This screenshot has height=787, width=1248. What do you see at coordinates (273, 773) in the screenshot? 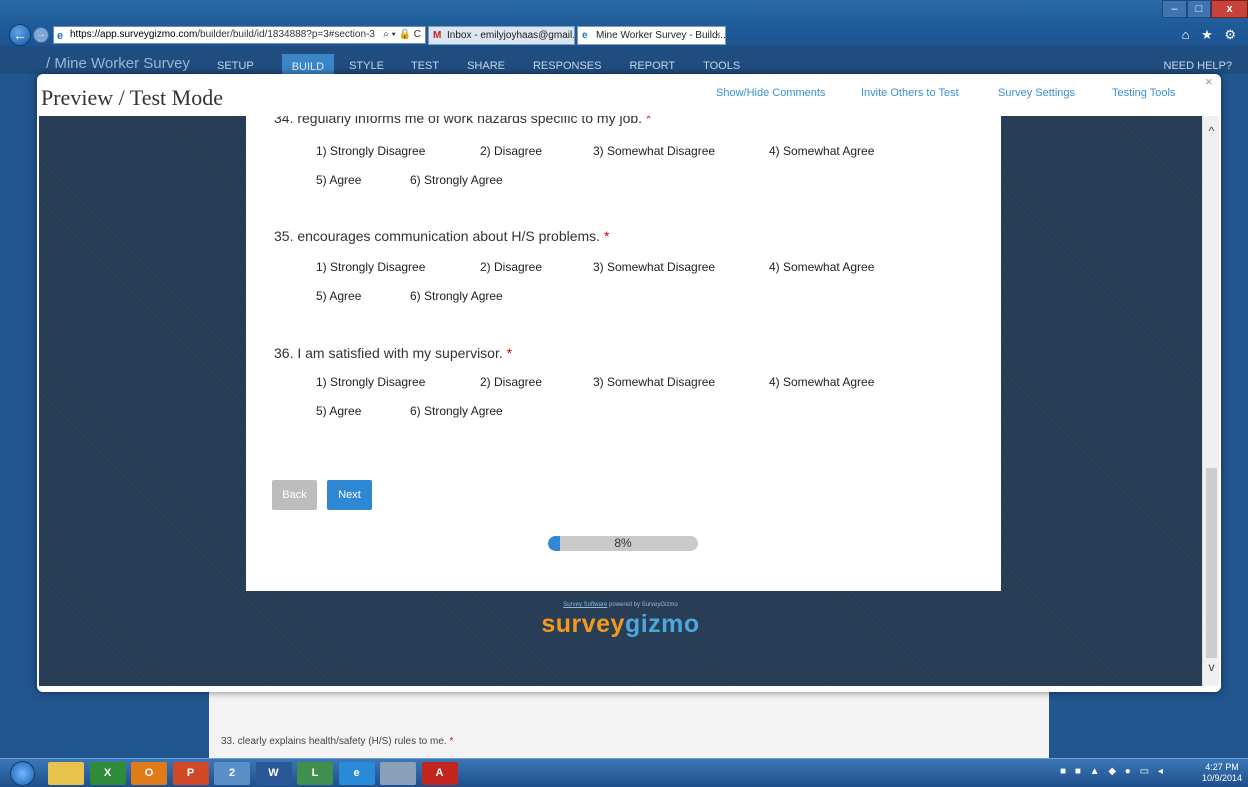
I see `word-icon: W` at bounding box center [273, 773].